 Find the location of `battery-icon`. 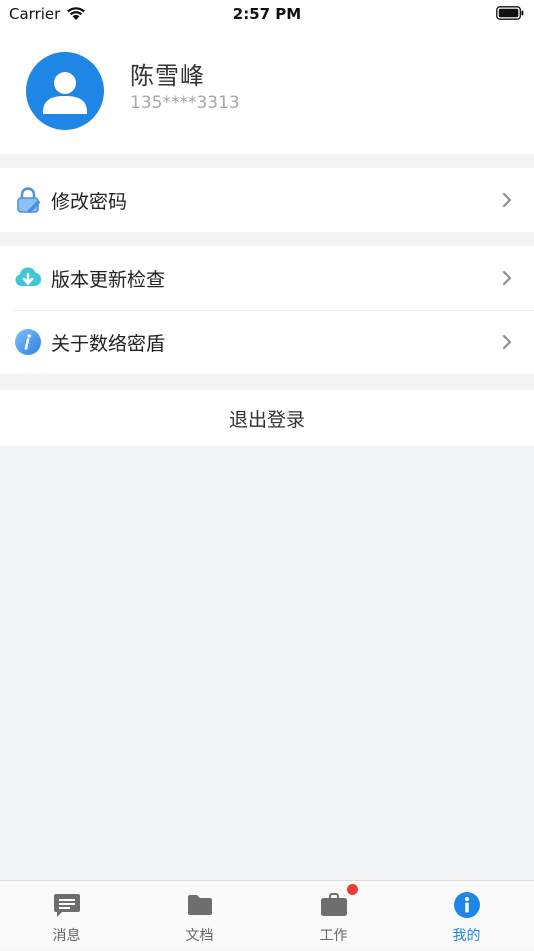

battery-icon is located at coordinates (510, 13).